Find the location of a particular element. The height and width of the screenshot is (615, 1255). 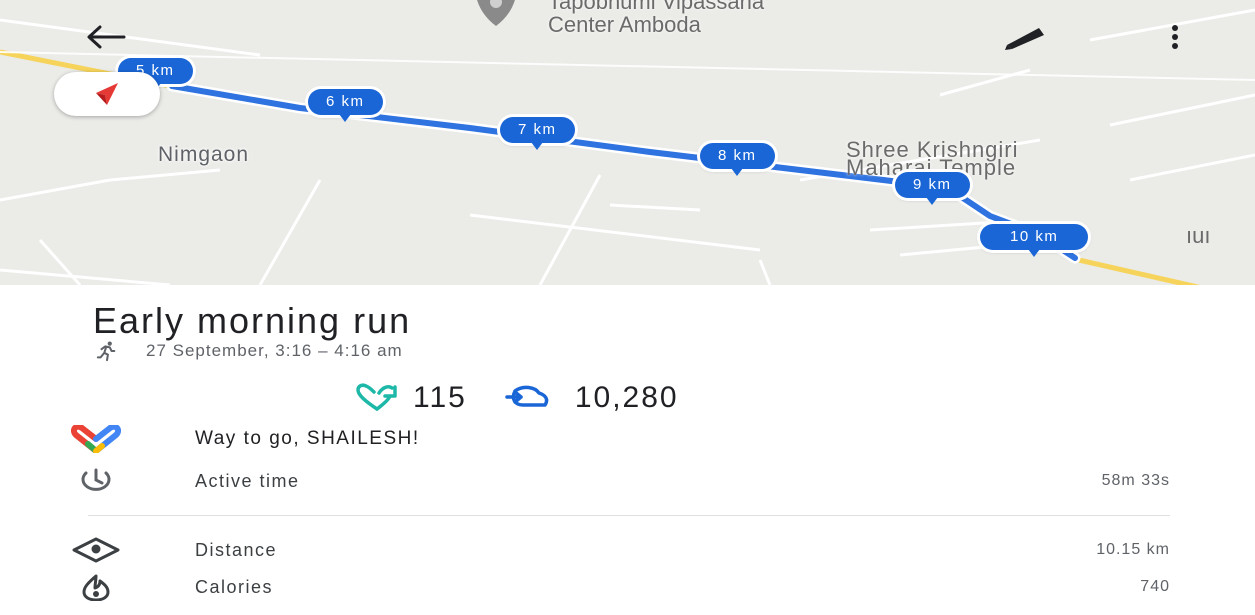

metric-row-active-time: Active time 58m 33s is located at coordinates (619, 481).